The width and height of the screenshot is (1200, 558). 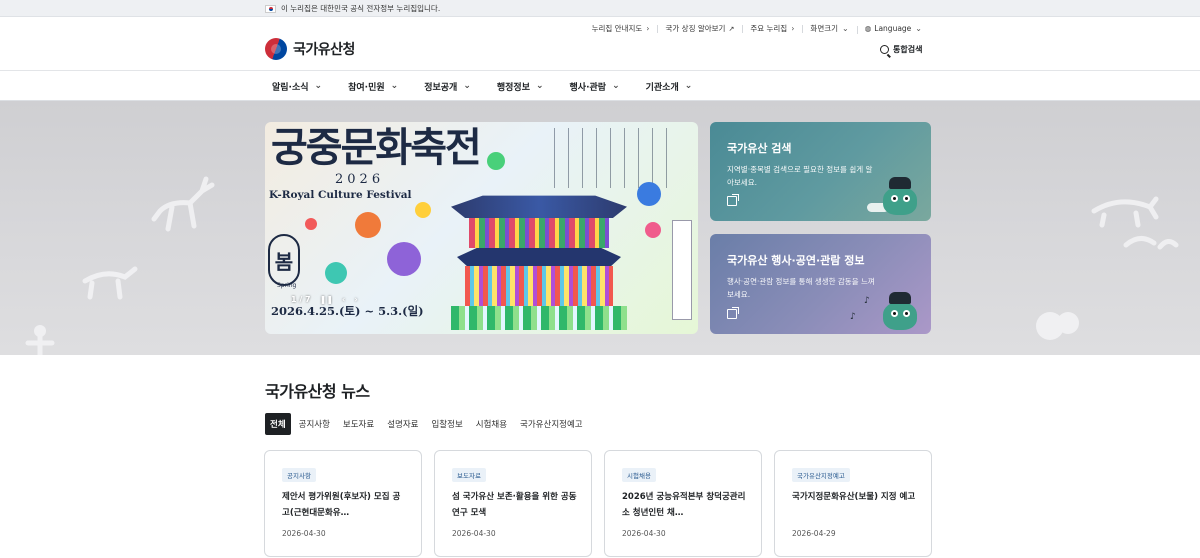 What do you see at coordinates (513, 87) in the screenshot?
I see `nav-label: 행정정보` at bounding box center [513, 87].